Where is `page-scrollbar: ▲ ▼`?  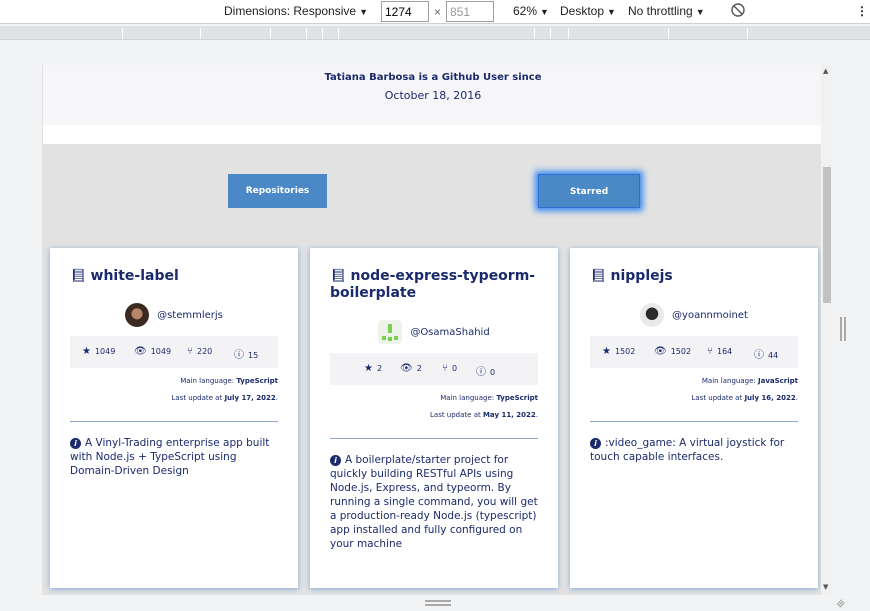 page-scrollbar: ▲ ▼ is located at coordinates (827, 330).